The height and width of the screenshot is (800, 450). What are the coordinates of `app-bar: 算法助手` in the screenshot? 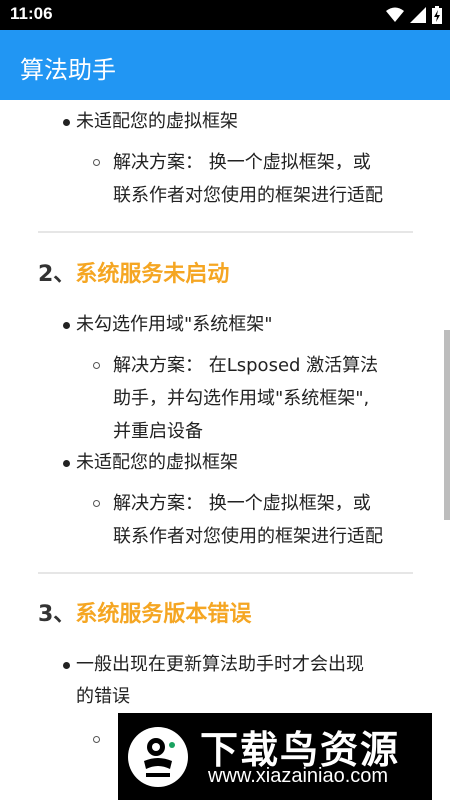 It's located at (225, 65).